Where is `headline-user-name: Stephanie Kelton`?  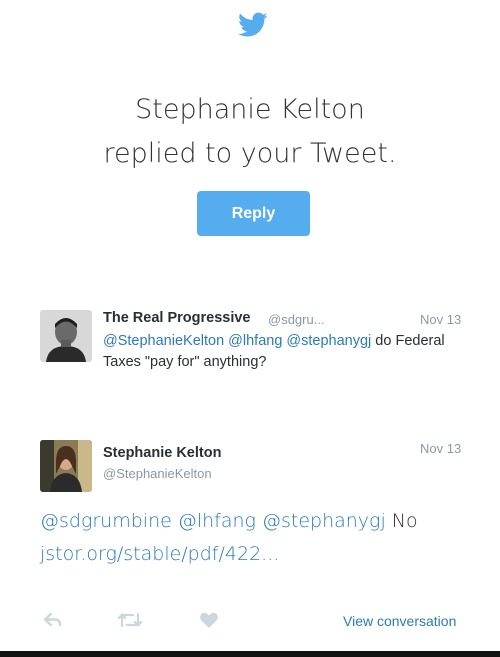
headline-user-name: Stephanie Kelton is located at coordinates (250, 109).